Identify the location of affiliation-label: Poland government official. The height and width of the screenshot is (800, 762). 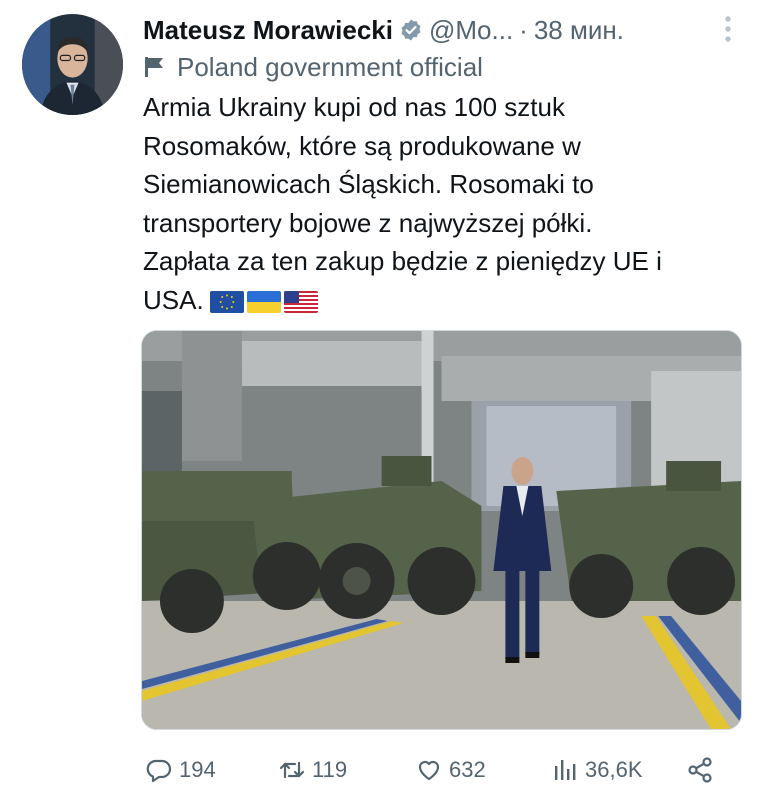
(313, 67).